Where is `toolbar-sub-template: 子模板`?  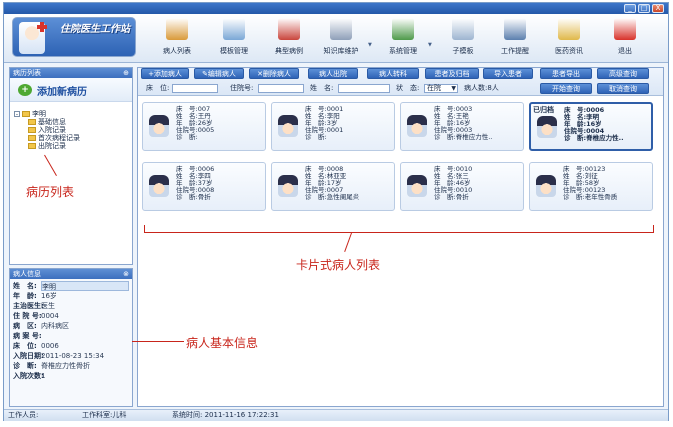
toolbar-sub-template: 子模板 is located at coordinates (463, 39).